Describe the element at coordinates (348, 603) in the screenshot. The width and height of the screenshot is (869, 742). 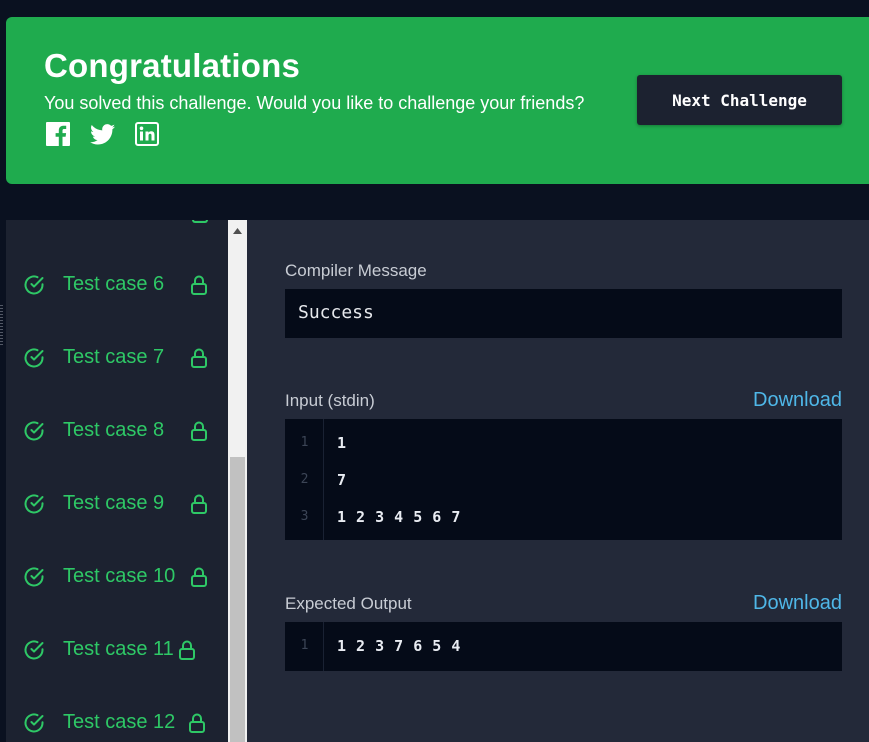
I see `expected-output-label: Expected Output` at that location.